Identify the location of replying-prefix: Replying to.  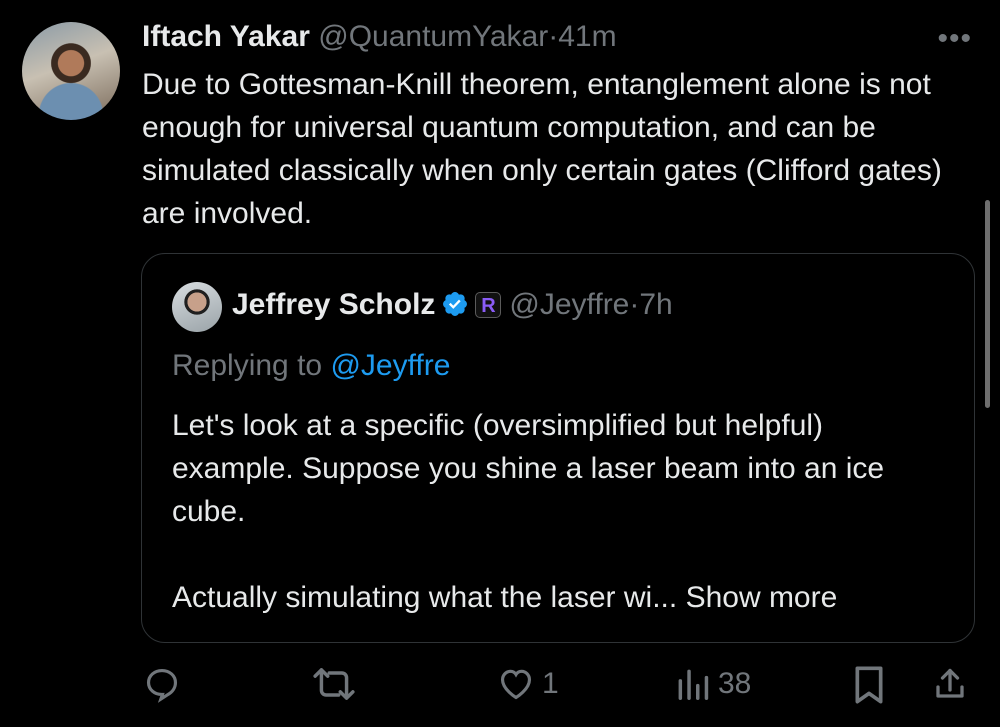
(247, 365).